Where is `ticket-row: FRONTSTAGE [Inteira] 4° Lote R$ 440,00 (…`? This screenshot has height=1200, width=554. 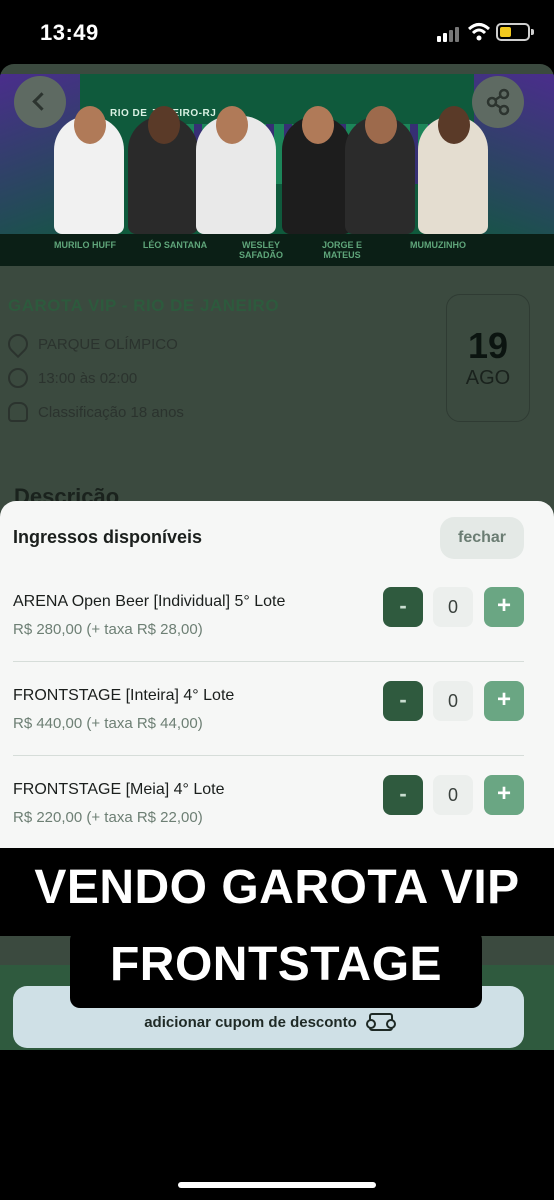 ticket-row: FRONTSTAGE [Inteira] 4° Lote R$ 440,00 (… is located at coordinates (268, 731).